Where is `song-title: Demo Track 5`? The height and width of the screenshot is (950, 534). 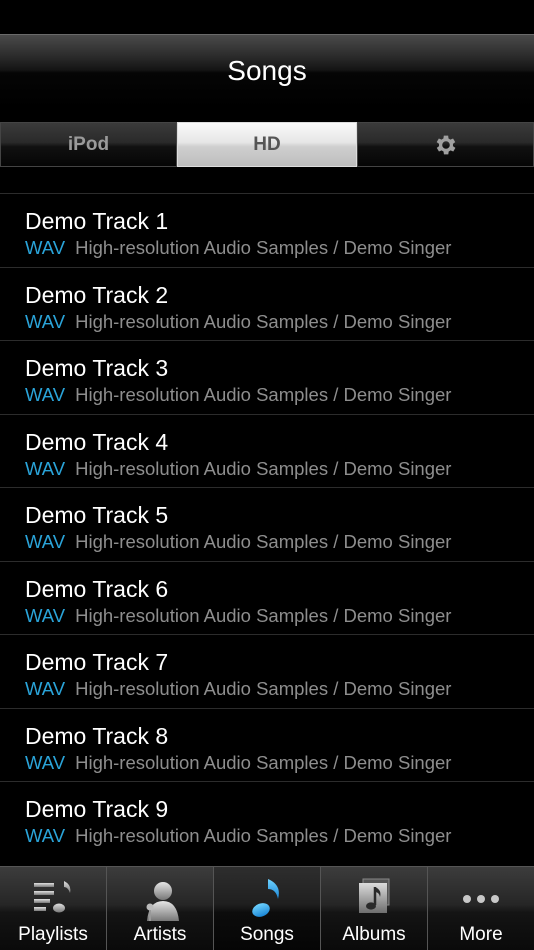 song-title: Demo Track 5 is located at coordinates (97, 515).